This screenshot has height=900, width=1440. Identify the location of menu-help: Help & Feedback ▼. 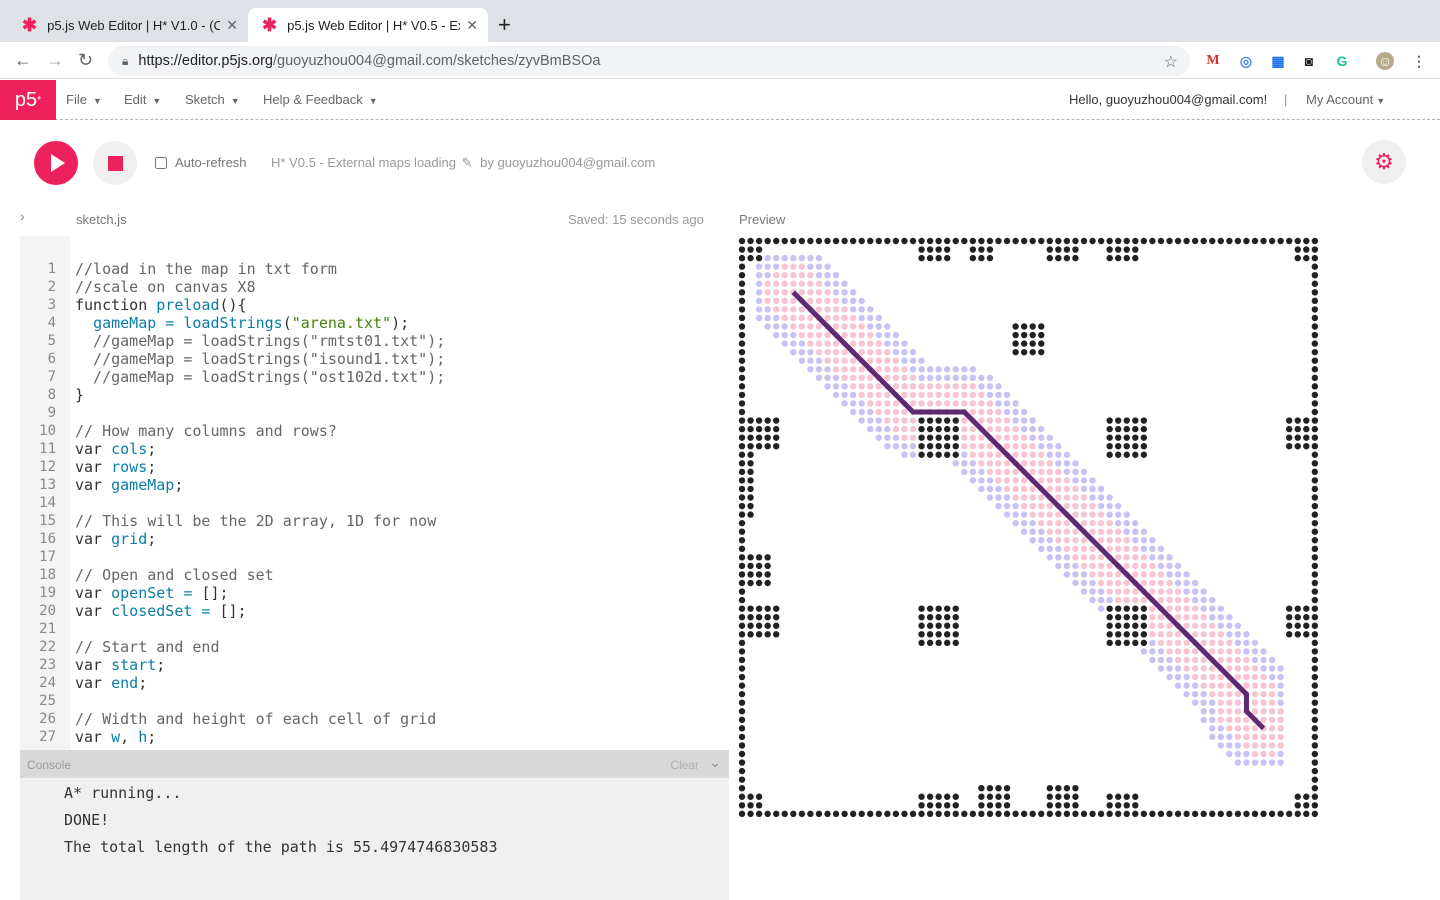
(320, 99).